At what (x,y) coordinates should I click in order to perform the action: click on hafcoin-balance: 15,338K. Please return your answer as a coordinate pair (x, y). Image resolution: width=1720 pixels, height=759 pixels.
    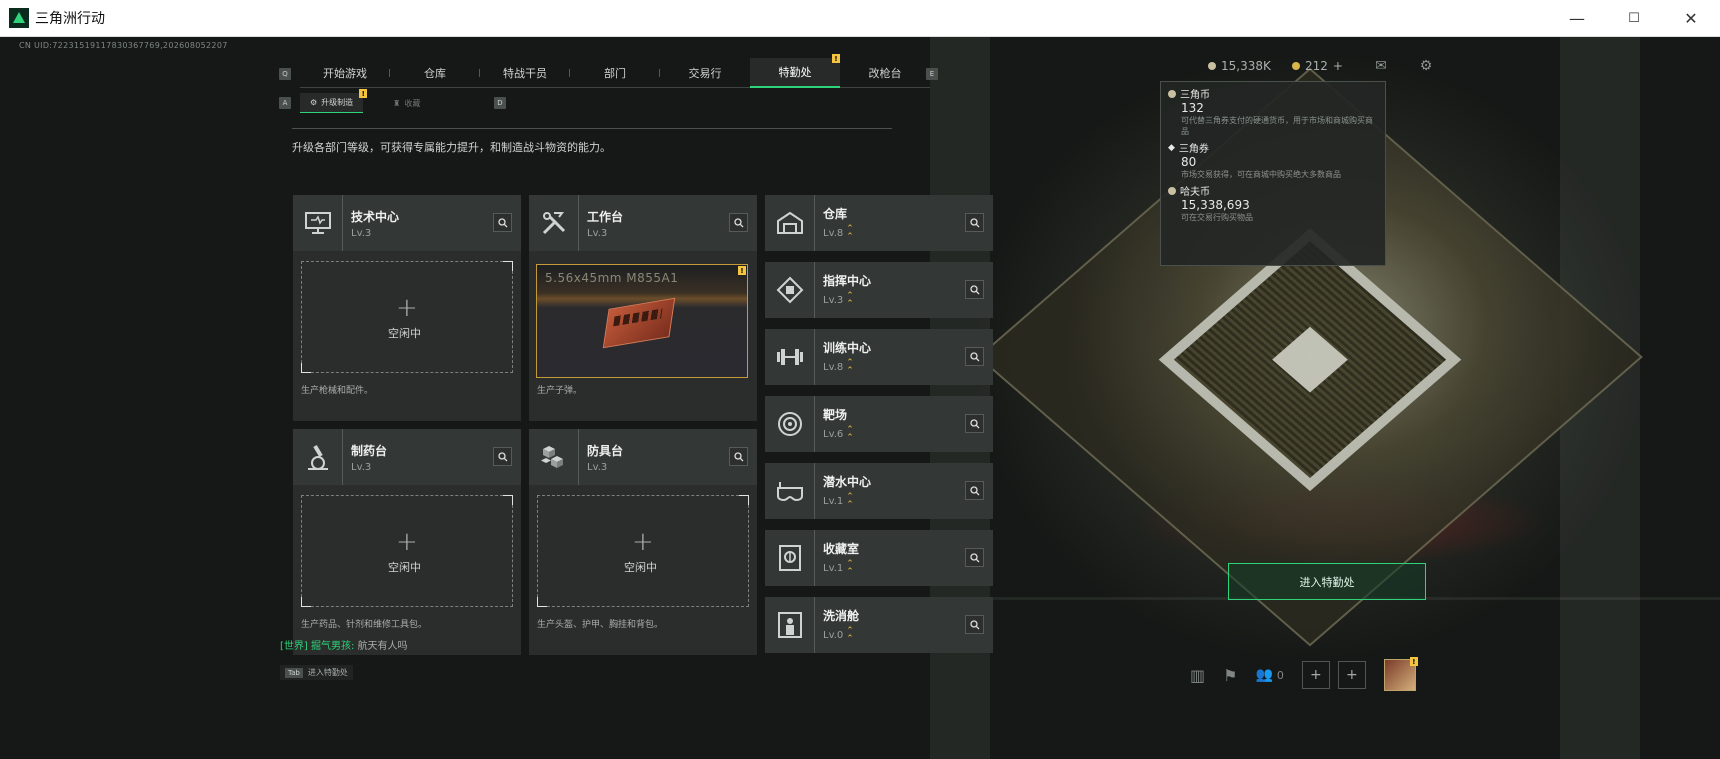
    Looking at the image, I should click on (1239, 66).